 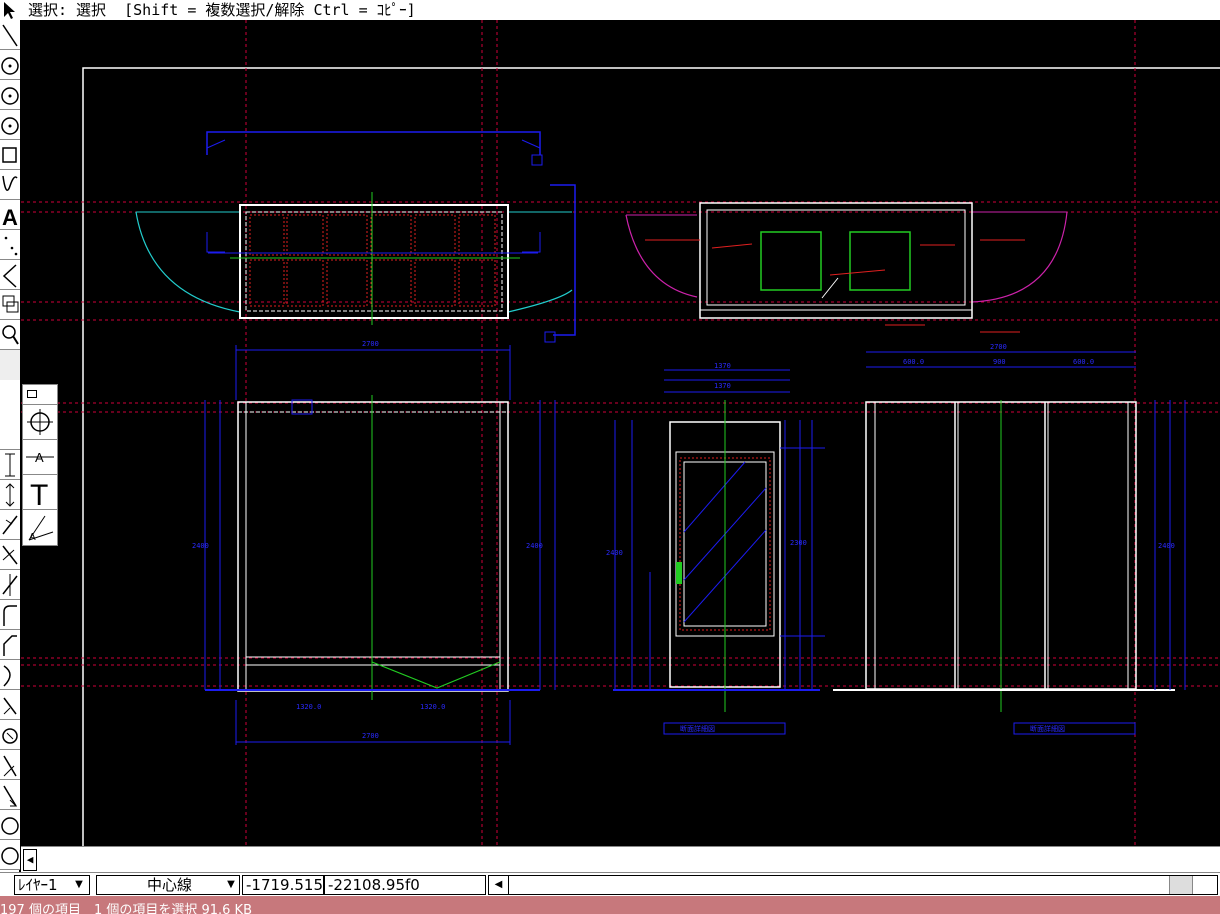 What do you see at coordinates (614, 553) in the screenshot?
I see `dim-side-h2: 2400` at bounding box center [614, 553].